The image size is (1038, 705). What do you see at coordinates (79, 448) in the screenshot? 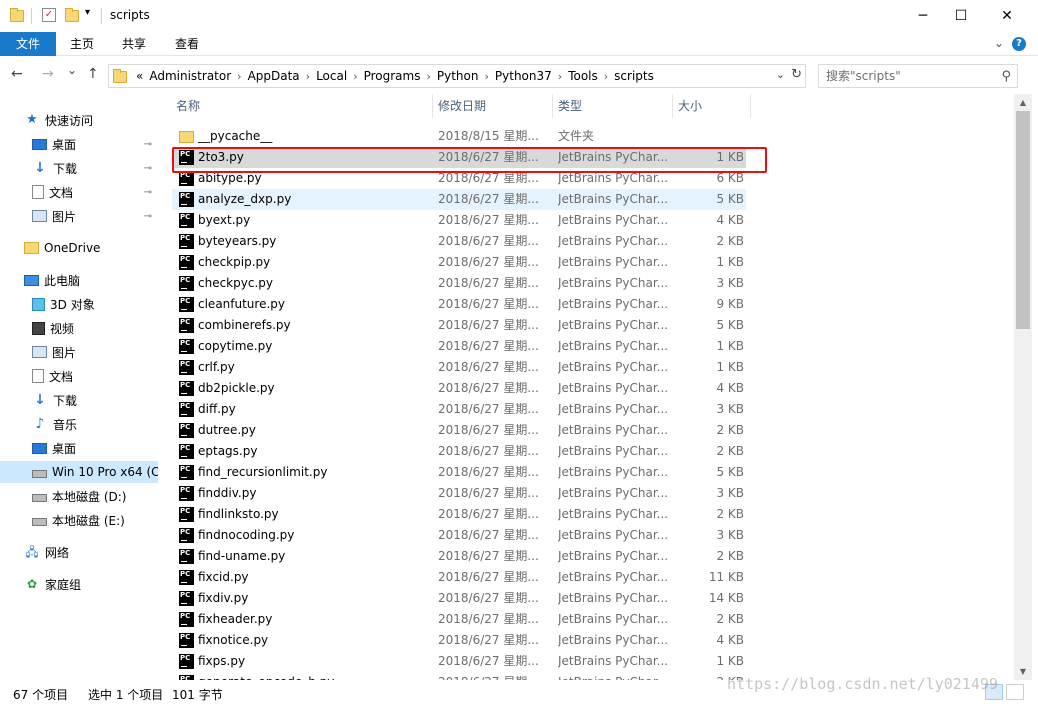
I see `sidebar-item: 桌面` at bounding box center [79, 448].